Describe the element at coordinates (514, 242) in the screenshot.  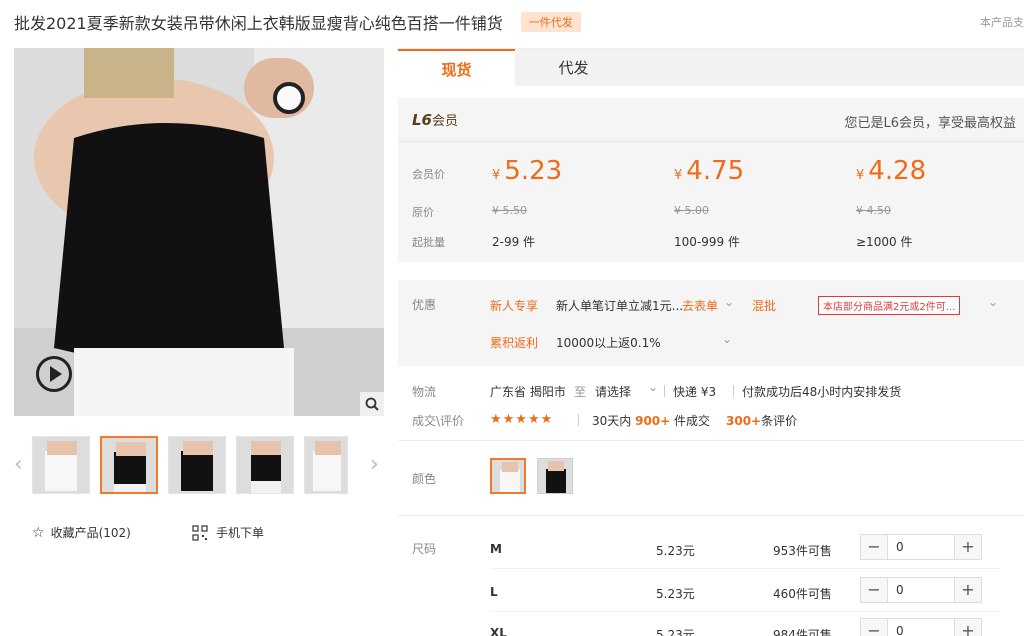
I see `qty-range-1: 2-99 件` at that location.